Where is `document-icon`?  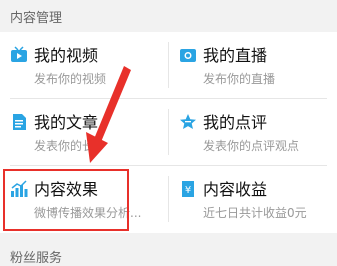
document-icon is located at coordinates (19, 122).